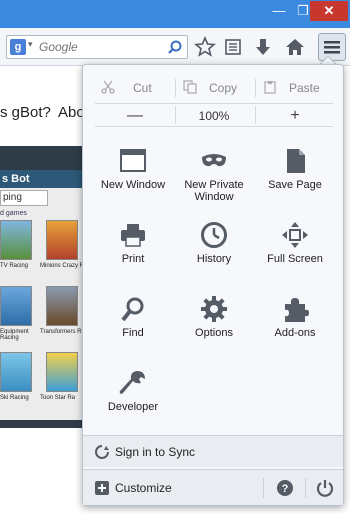 The image size is (350, 514). I want to click on hamburger-icon, so click(332, 47).